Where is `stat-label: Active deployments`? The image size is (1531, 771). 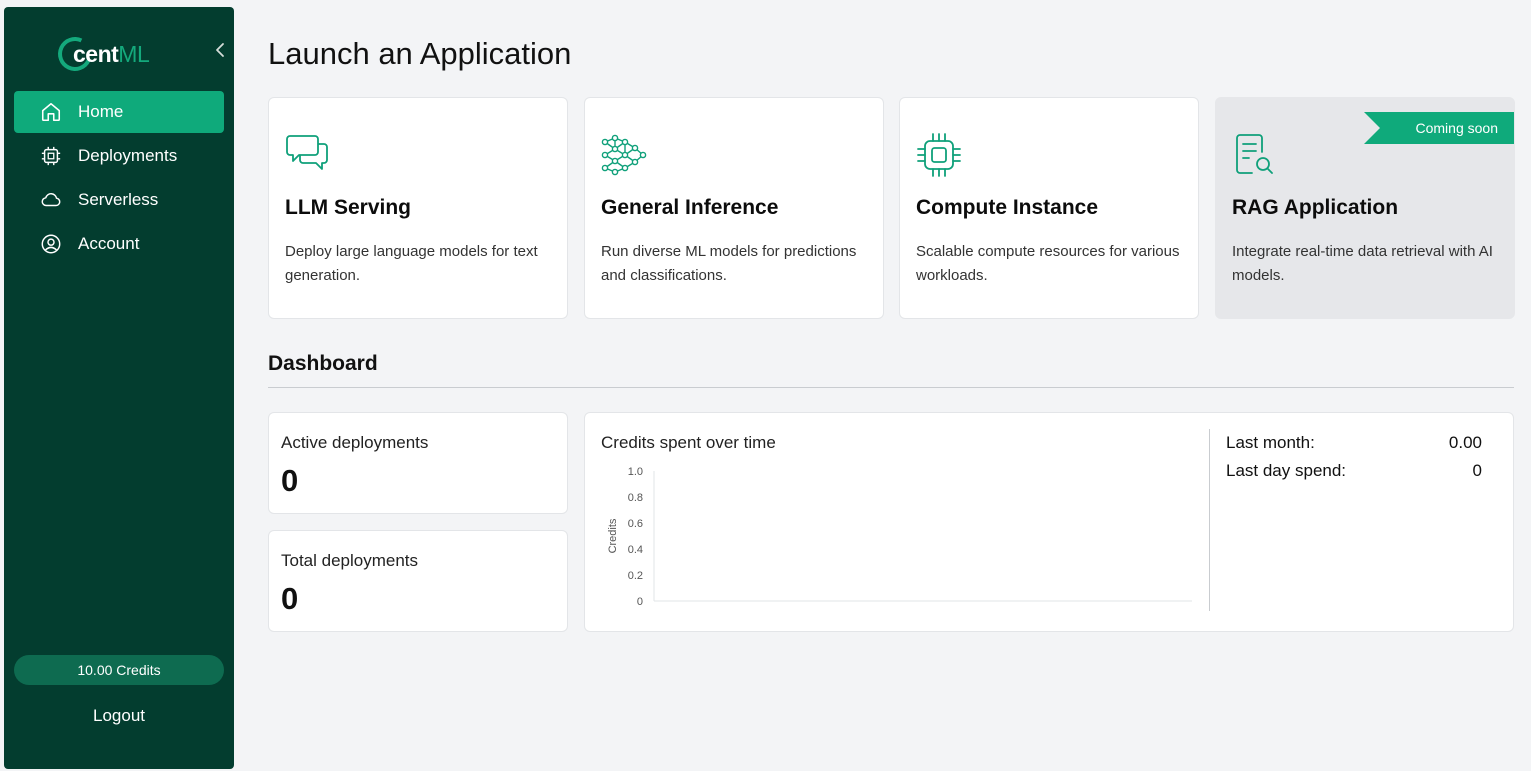 stat-label: Active deployments is located at coordinates (355, 442).